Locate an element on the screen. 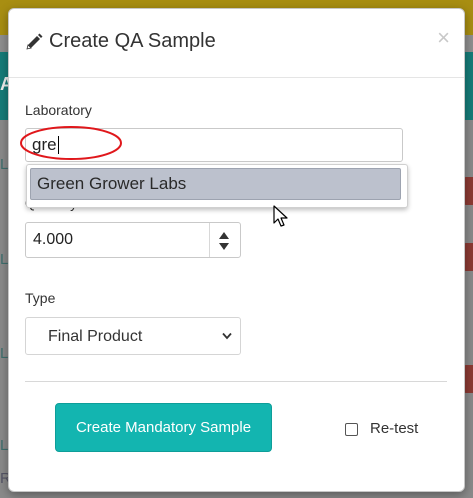 The image size is (473, 498). type-select: Final Product is located at coordinates (133, 336).